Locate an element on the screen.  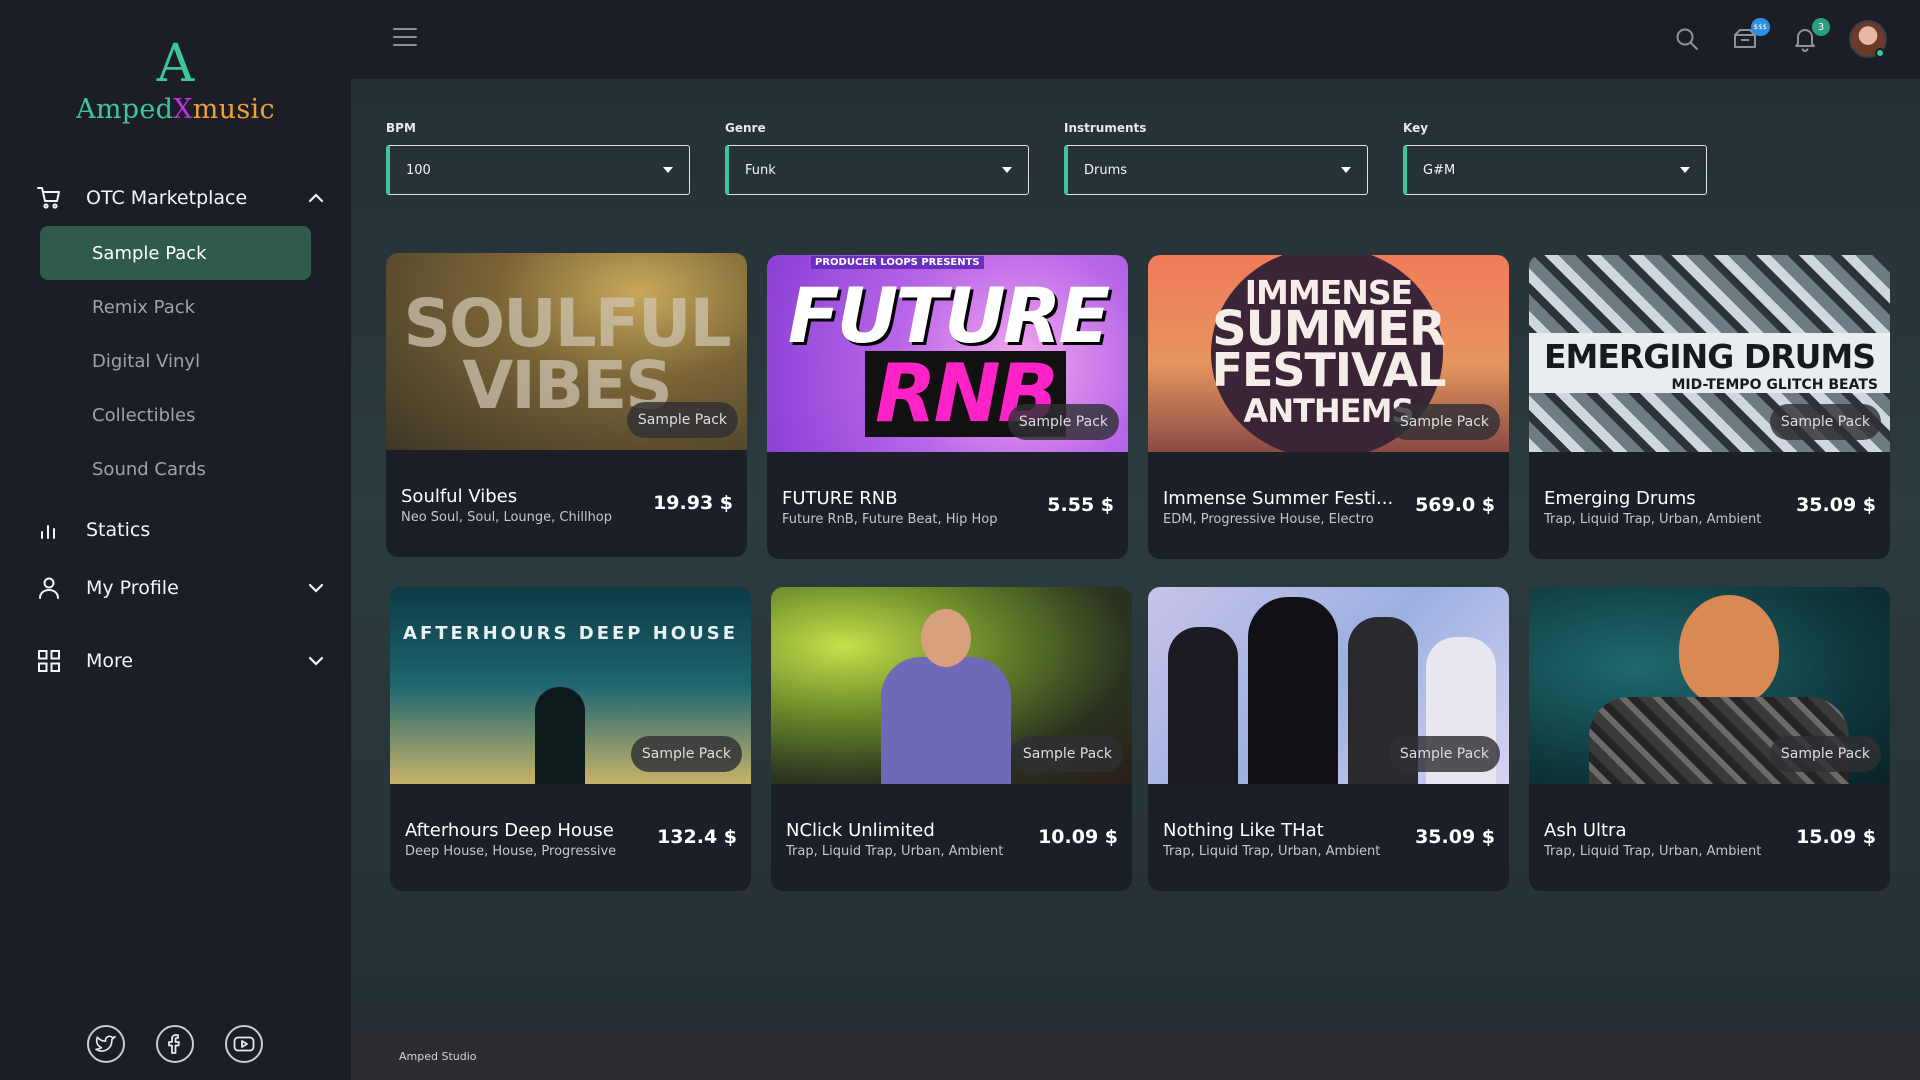
nav-more: More is located at coordinates (181, 661).